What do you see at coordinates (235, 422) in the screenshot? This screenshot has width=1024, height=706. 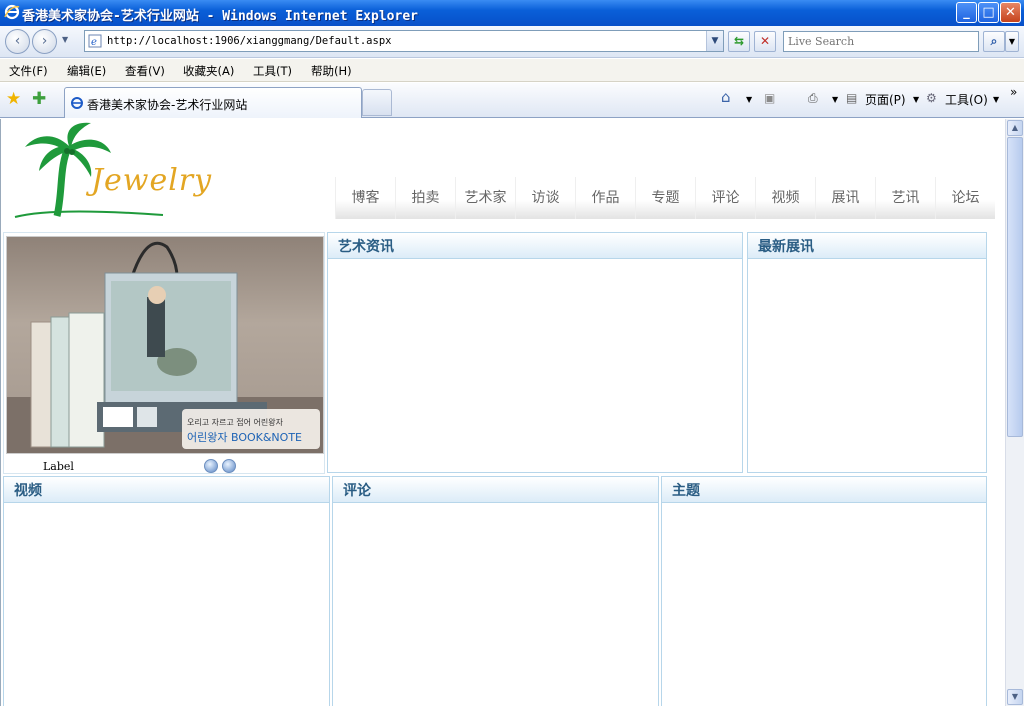 I see `banner-line-1: 오리고 자르고 접어 어린왕자` at bounding box center [235, 422].